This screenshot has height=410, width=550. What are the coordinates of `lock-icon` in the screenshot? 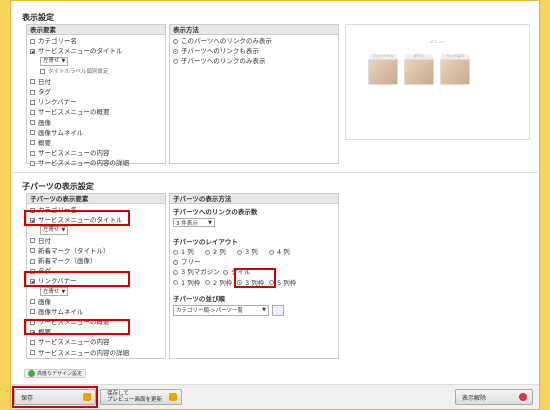 It's located at (173, 397).